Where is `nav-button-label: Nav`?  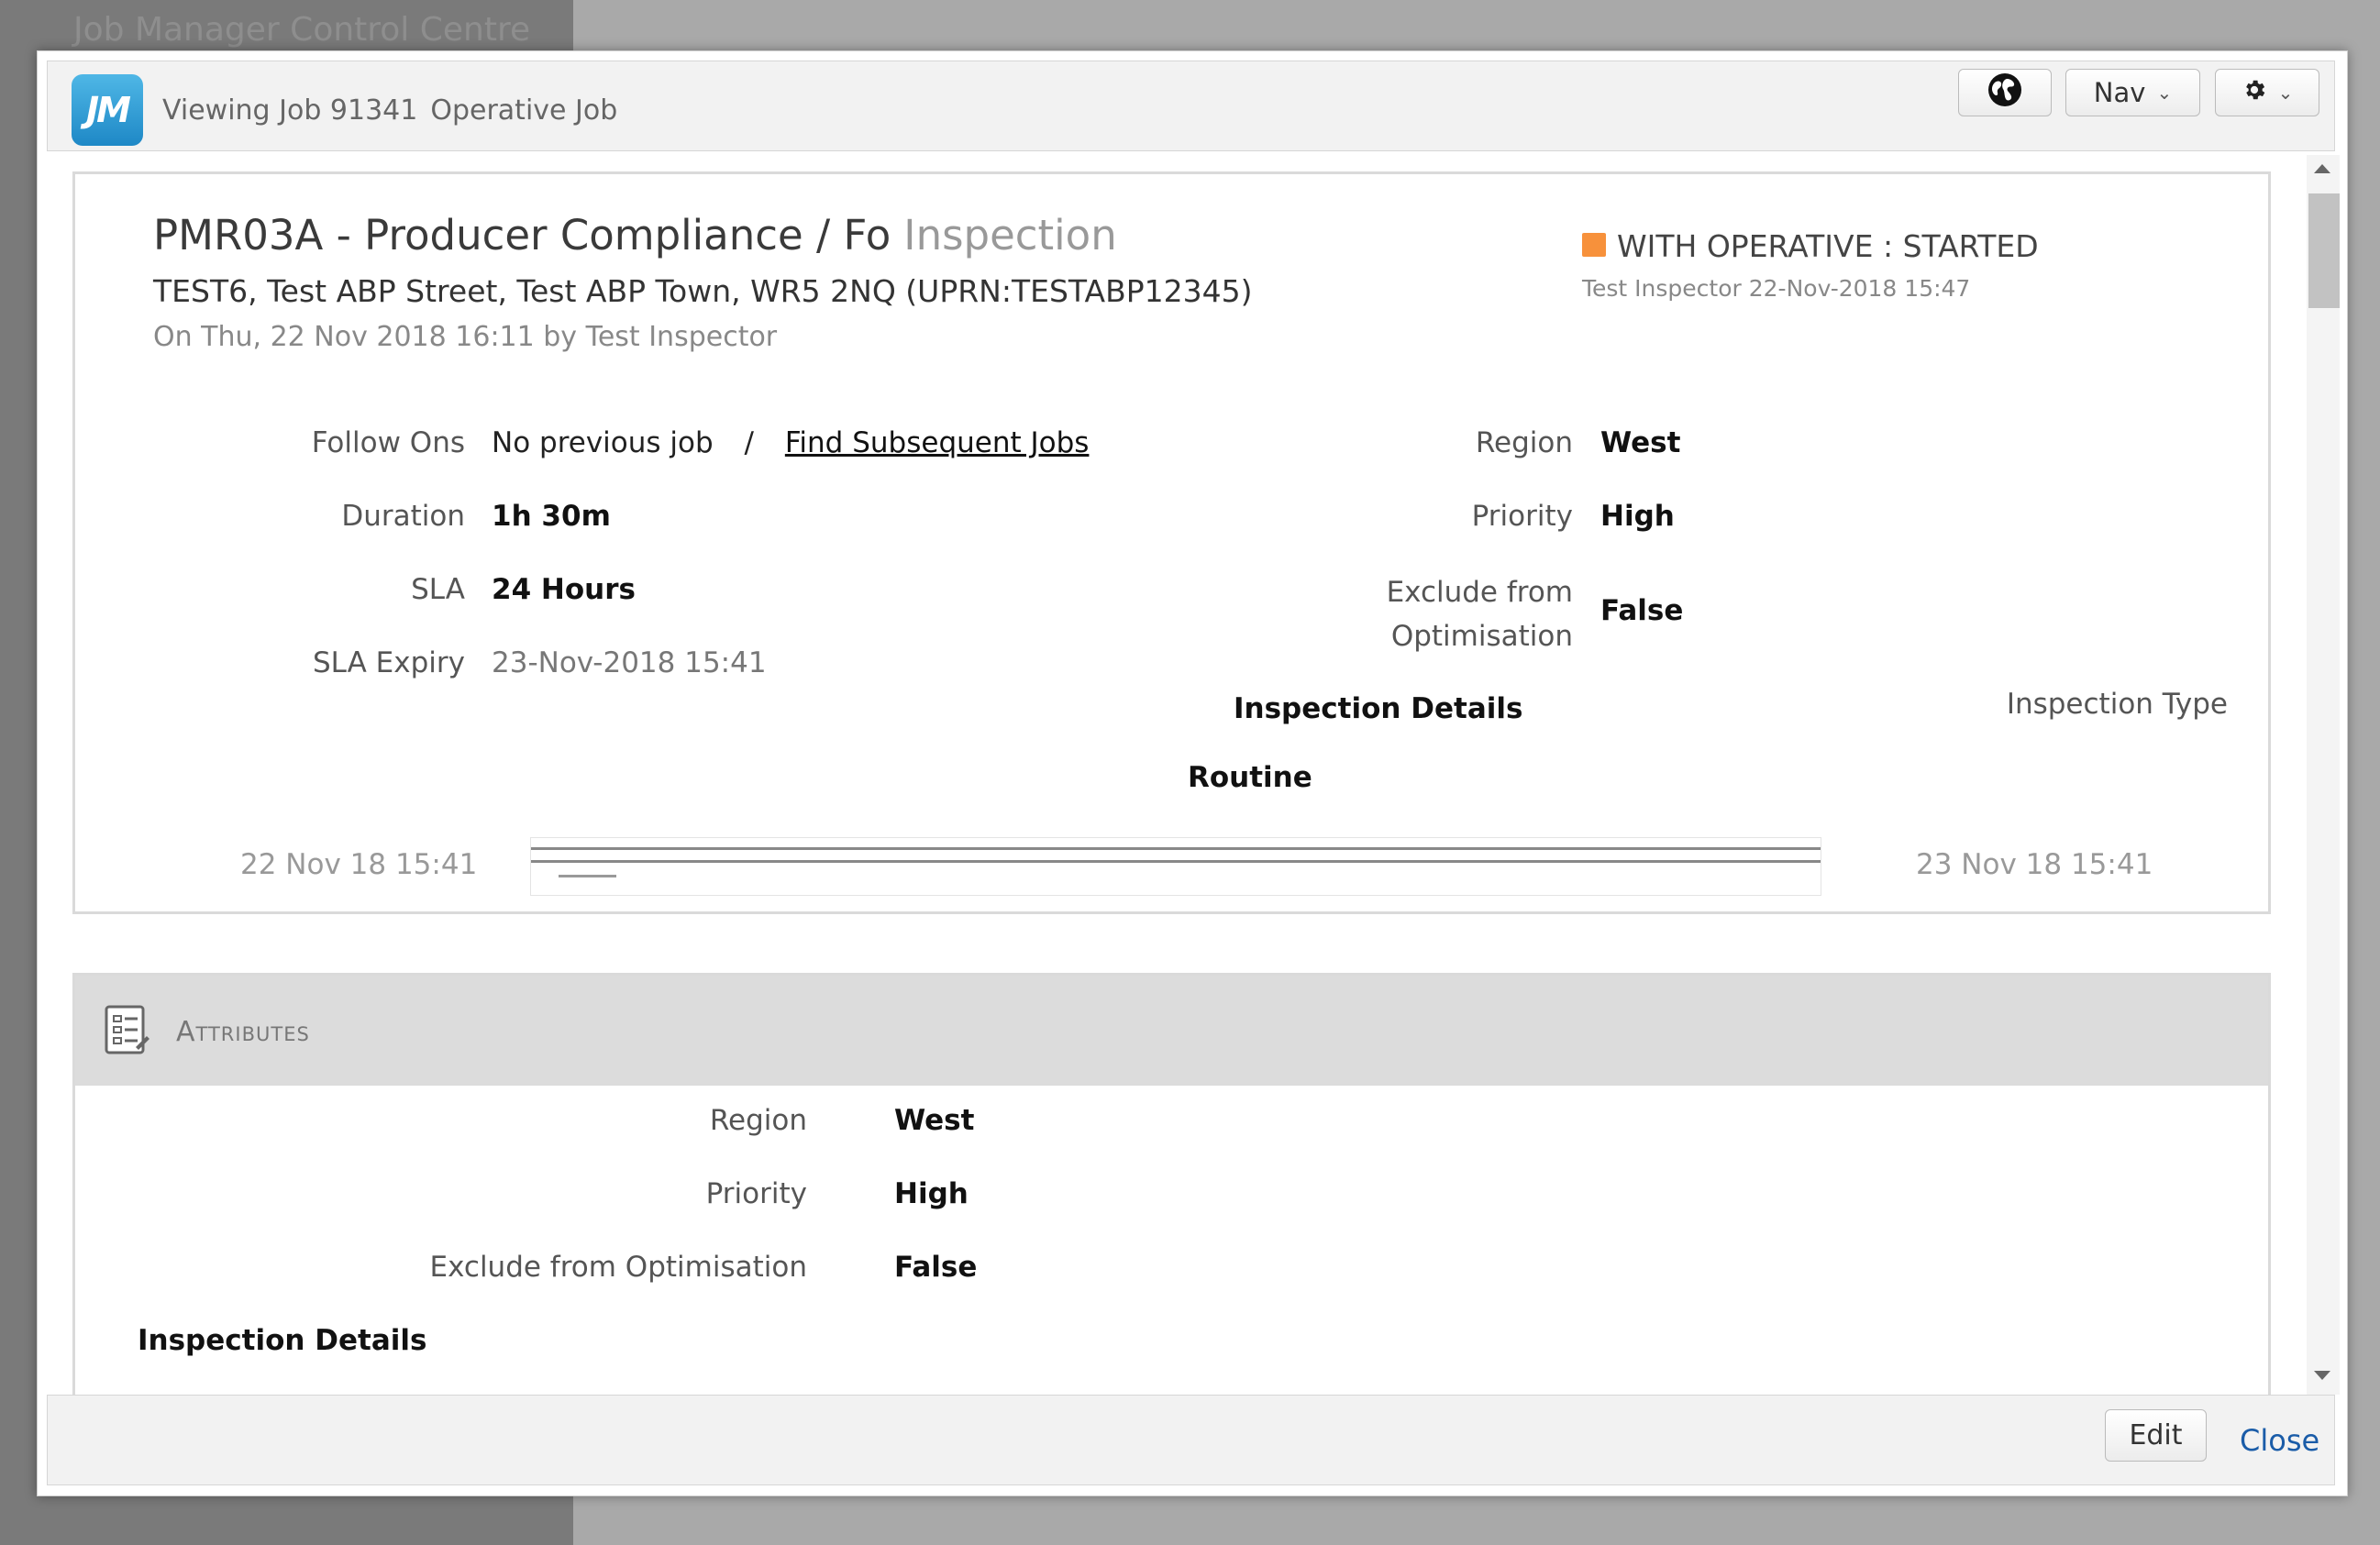
nav-button-label: Nav is located at coordinates (2119, 92).